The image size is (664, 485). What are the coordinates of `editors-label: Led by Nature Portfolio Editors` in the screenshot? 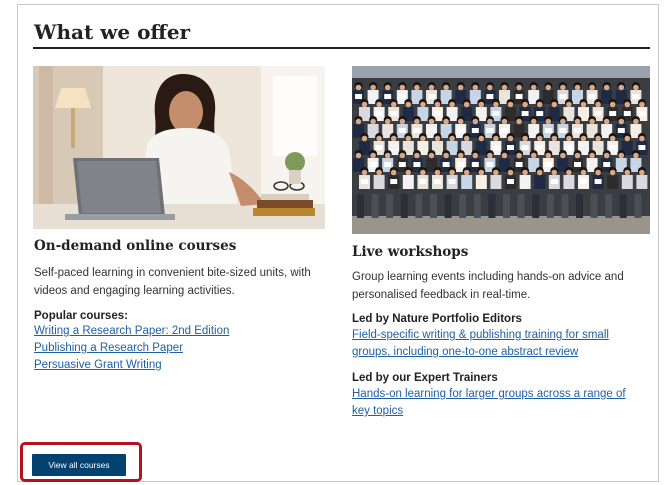 It's located at (437, 319).